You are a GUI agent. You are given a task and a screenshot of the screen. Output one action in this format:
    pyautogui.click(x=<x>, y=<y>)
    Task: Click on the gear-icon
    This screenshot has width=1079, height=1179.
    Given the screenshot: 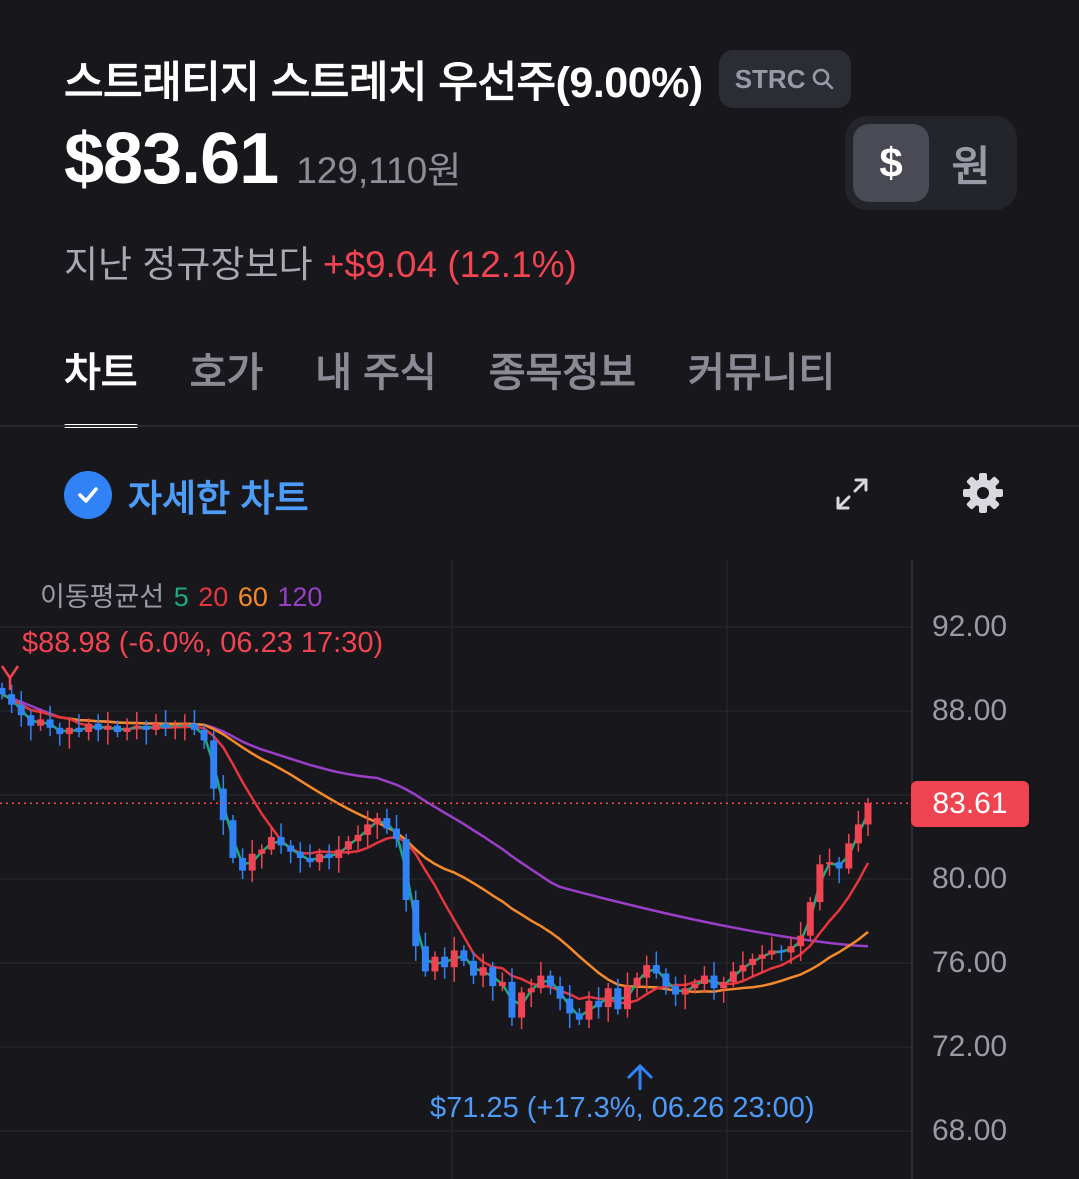 What is the action you would take?
    pyautogui.click(x=983, y=493)
    